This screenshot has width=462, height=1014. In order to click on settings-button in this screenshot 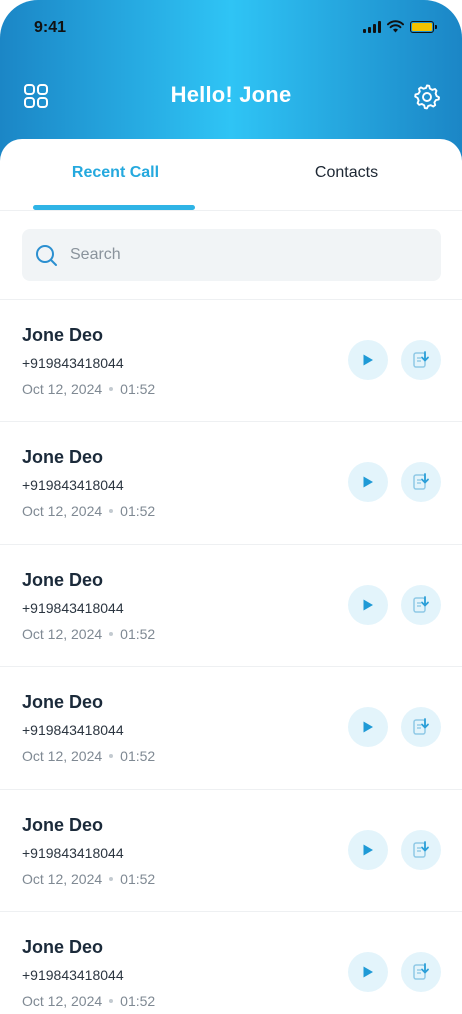, I will do `click(427, 96)`.